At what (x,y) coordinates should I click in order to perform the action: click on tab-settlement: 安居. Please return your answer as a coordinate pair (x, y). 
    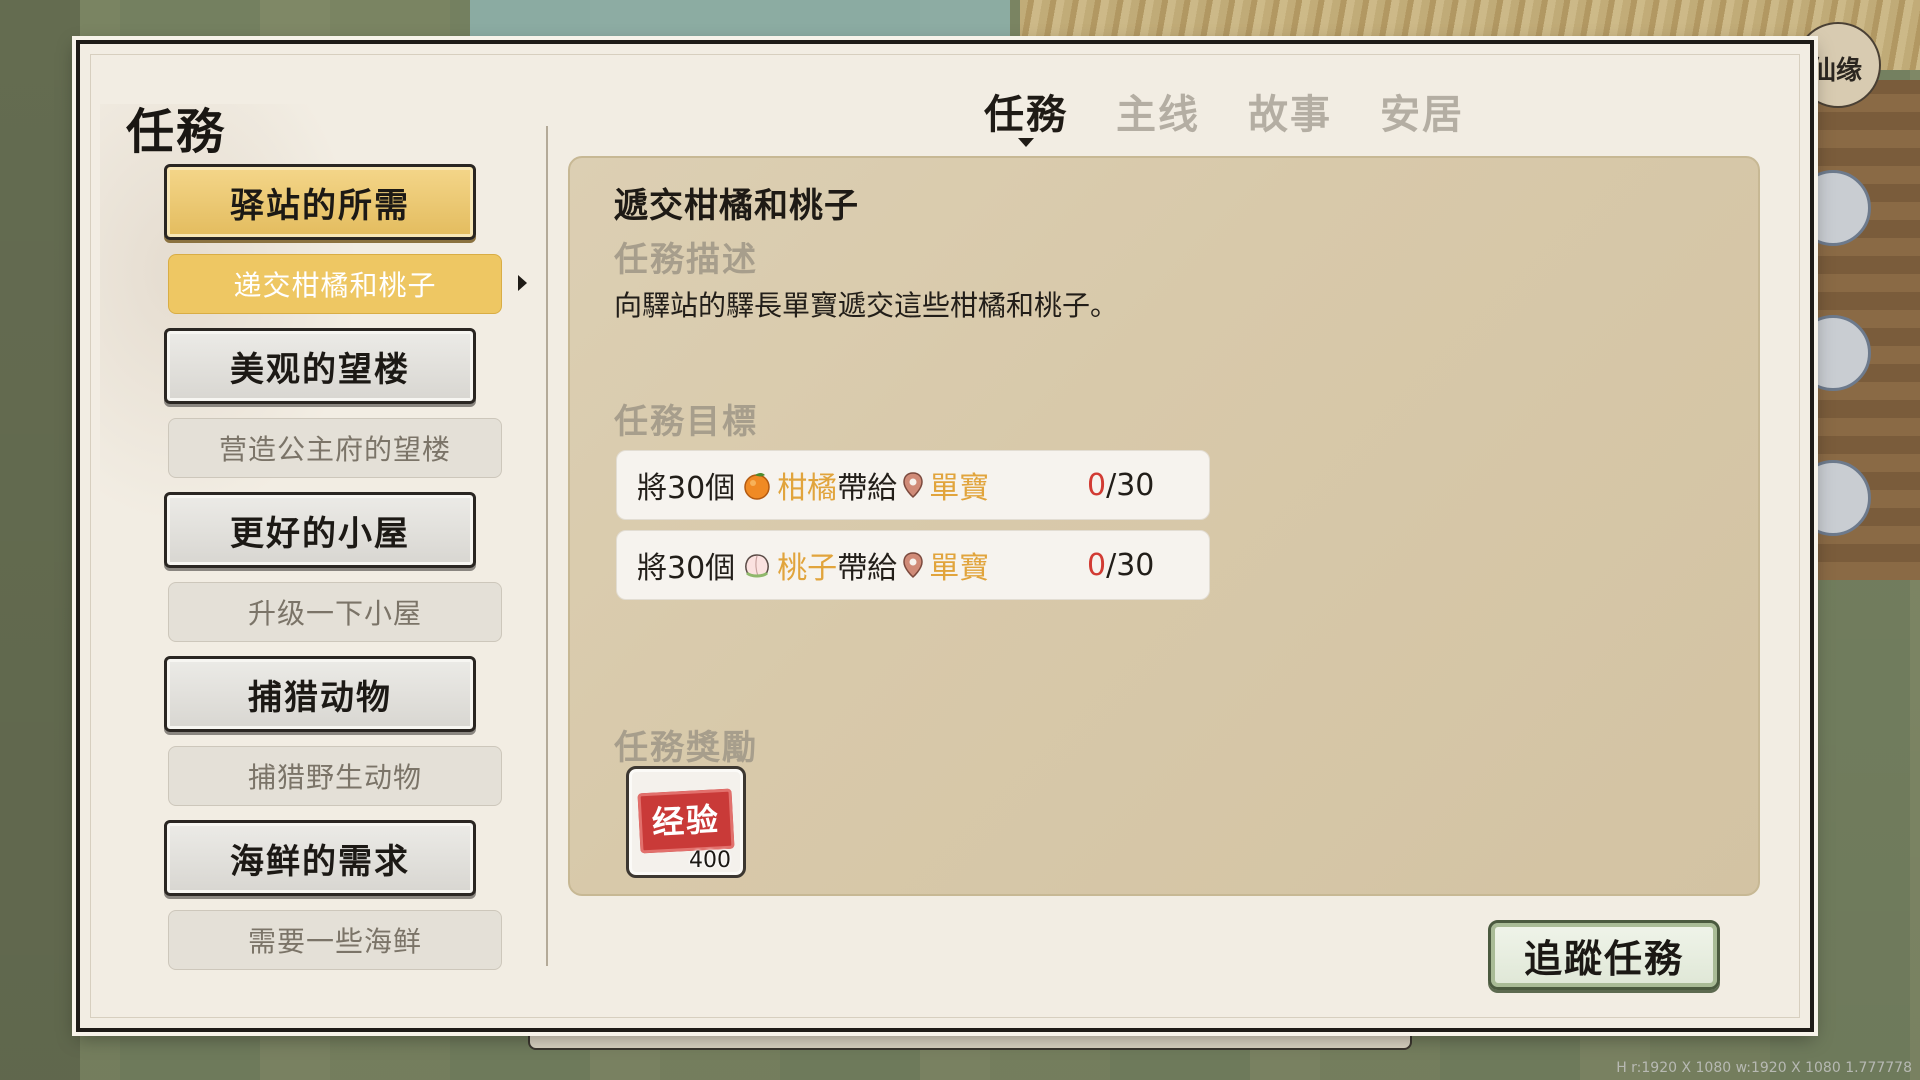
    Looking at the image, I should click on (1422, 111).